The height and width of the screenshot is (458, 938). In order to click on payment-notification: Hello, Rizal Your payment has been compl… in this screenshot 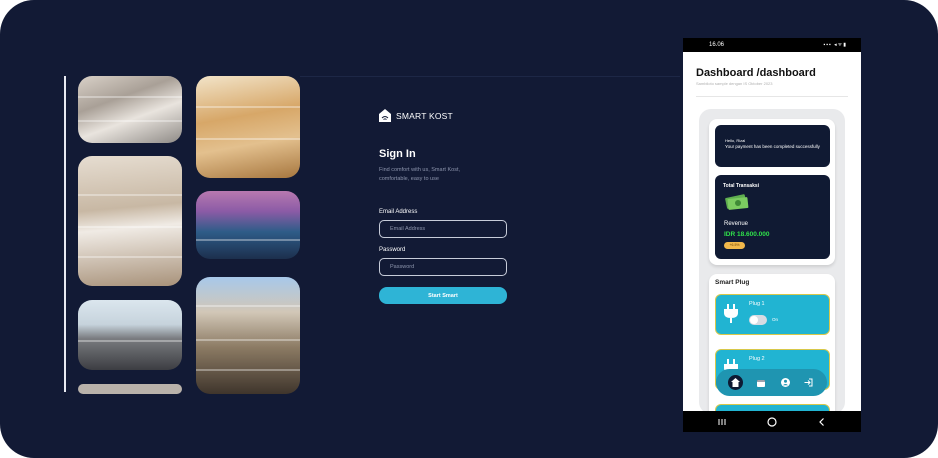, I will do `click(772, 146)`.